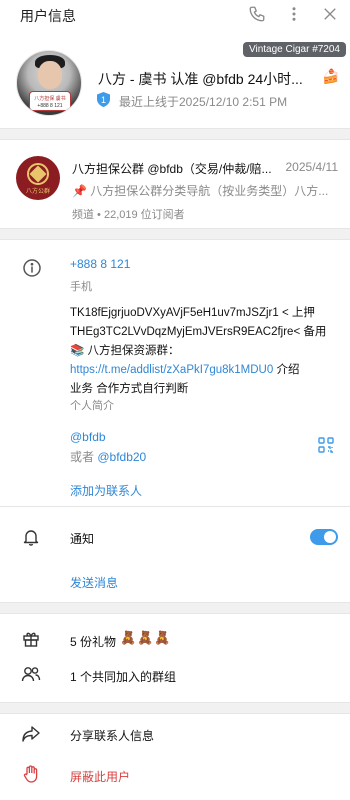 The height and width of the screenshot is (800, 350). What do you see at coordinates (175, 506) in the screenshot?
I see `thin-divider` at bounding box center [175, 506].